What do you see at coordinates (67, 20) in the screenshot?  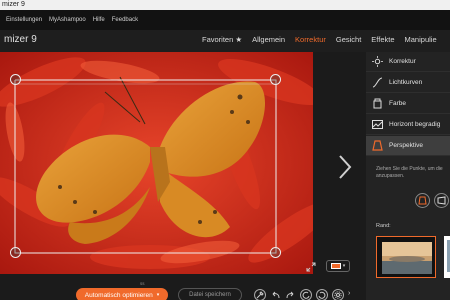 I see `menu-myashampoo: MyAshampoo` at bounding box center [67, 20].